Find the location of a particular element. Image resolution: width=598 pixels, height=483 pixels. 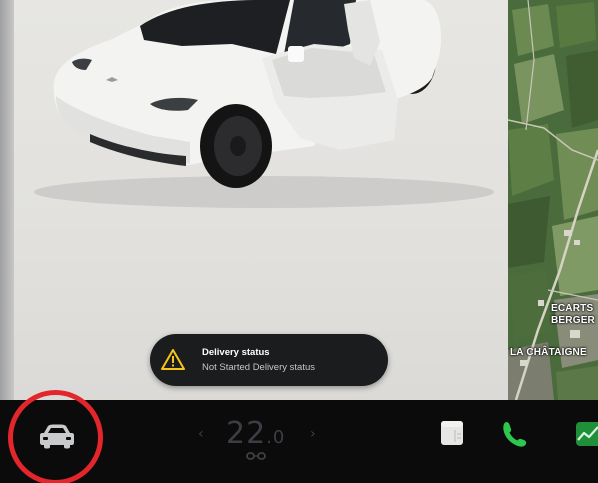

notes-app-icon is located at coordinates (452, 433).